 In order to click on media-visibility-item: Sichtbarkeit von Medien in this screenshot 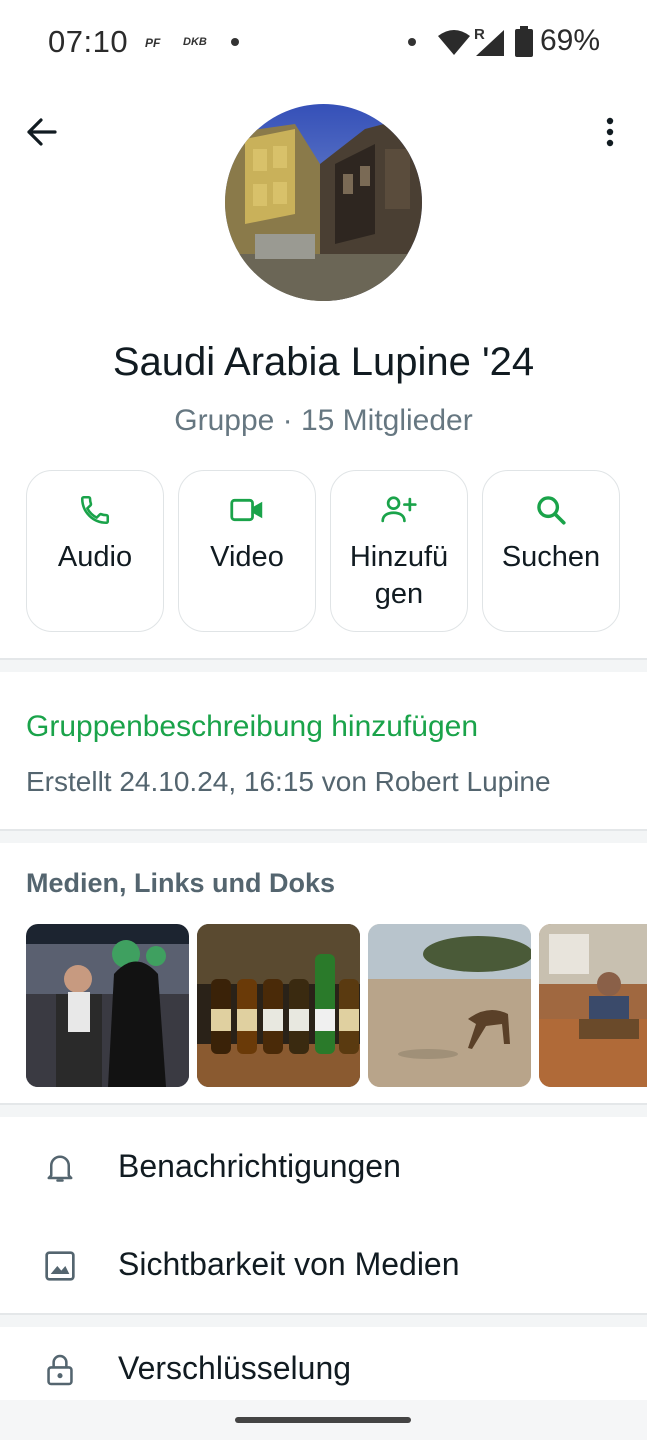, I will do `click(323, 1266)`.